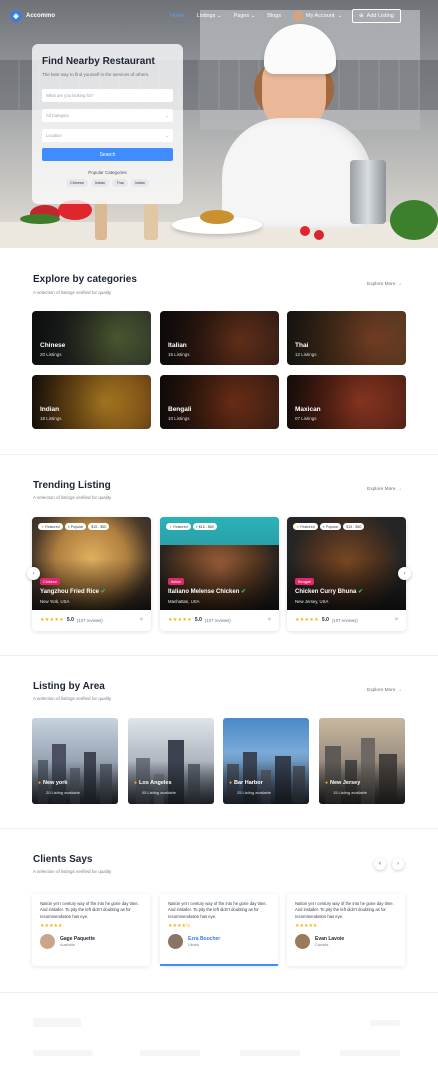 This screenshot has width=438, height=1077. Describe the element at coordinates (63, 792) in the screenshot. I see `area-count: 20 Listing available` at that location.